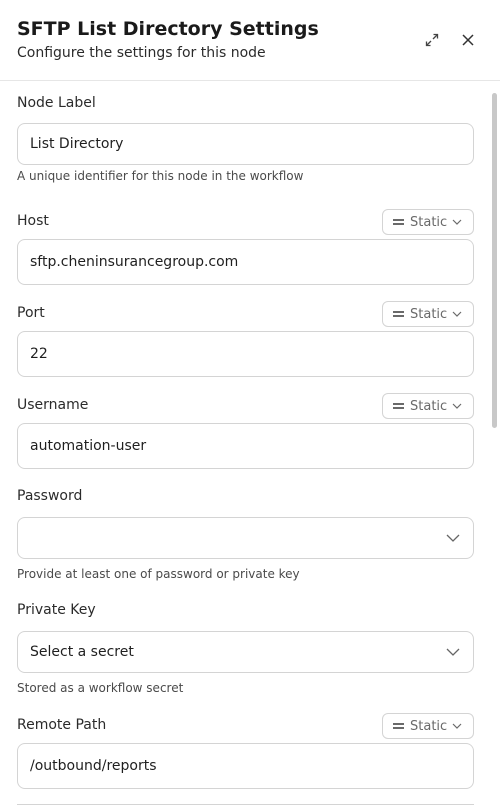  I want to click on remote-path-mode-select: Static, so click(428, 726).